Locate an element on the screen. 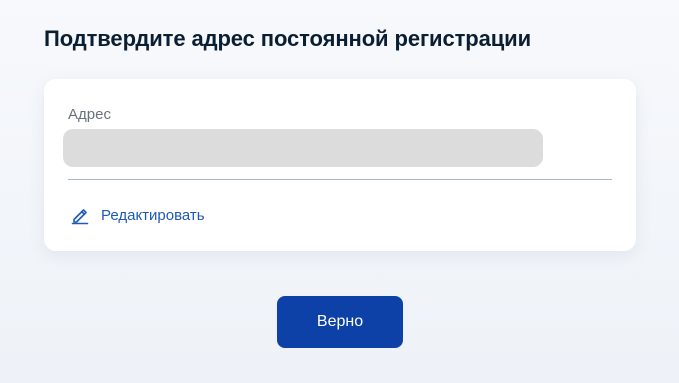 The height and width of the screenshot is (383, 679). address-label: Адрес is located at coordinates (89, 114).